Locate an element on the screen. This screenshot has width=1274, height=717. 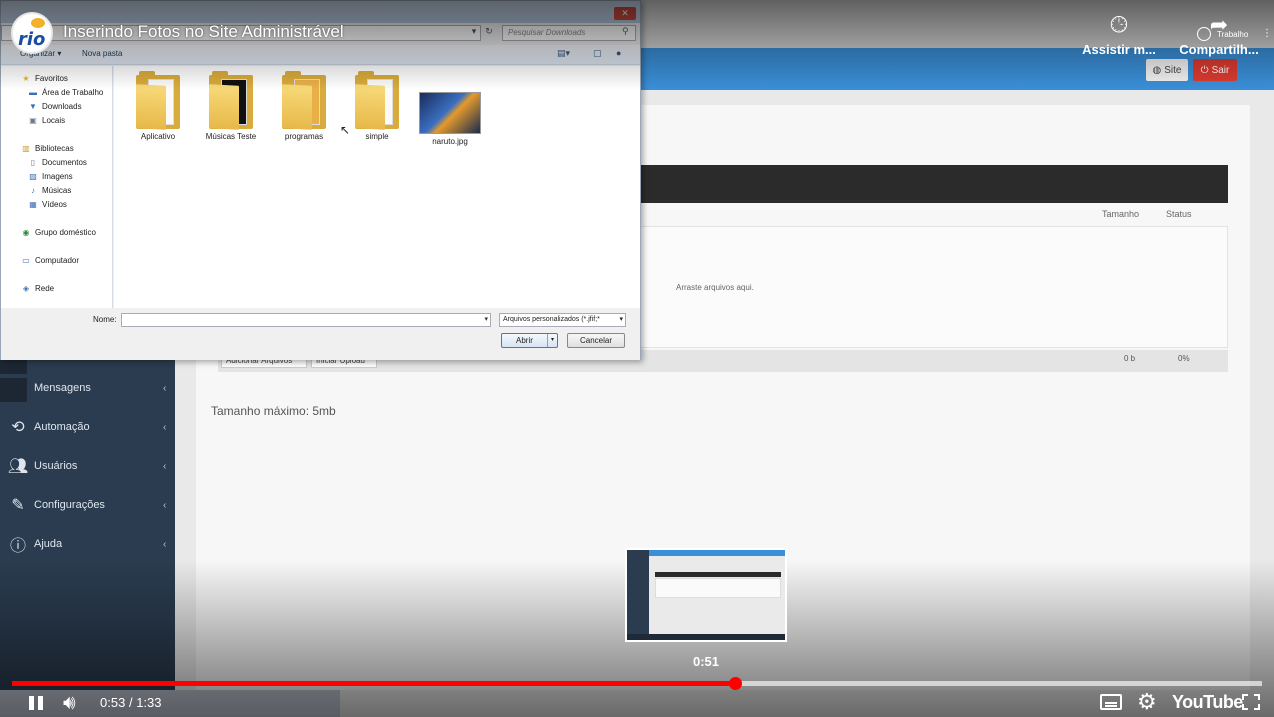
nav-item-computador: ▭ Computador is located at coordinates (50, 260).